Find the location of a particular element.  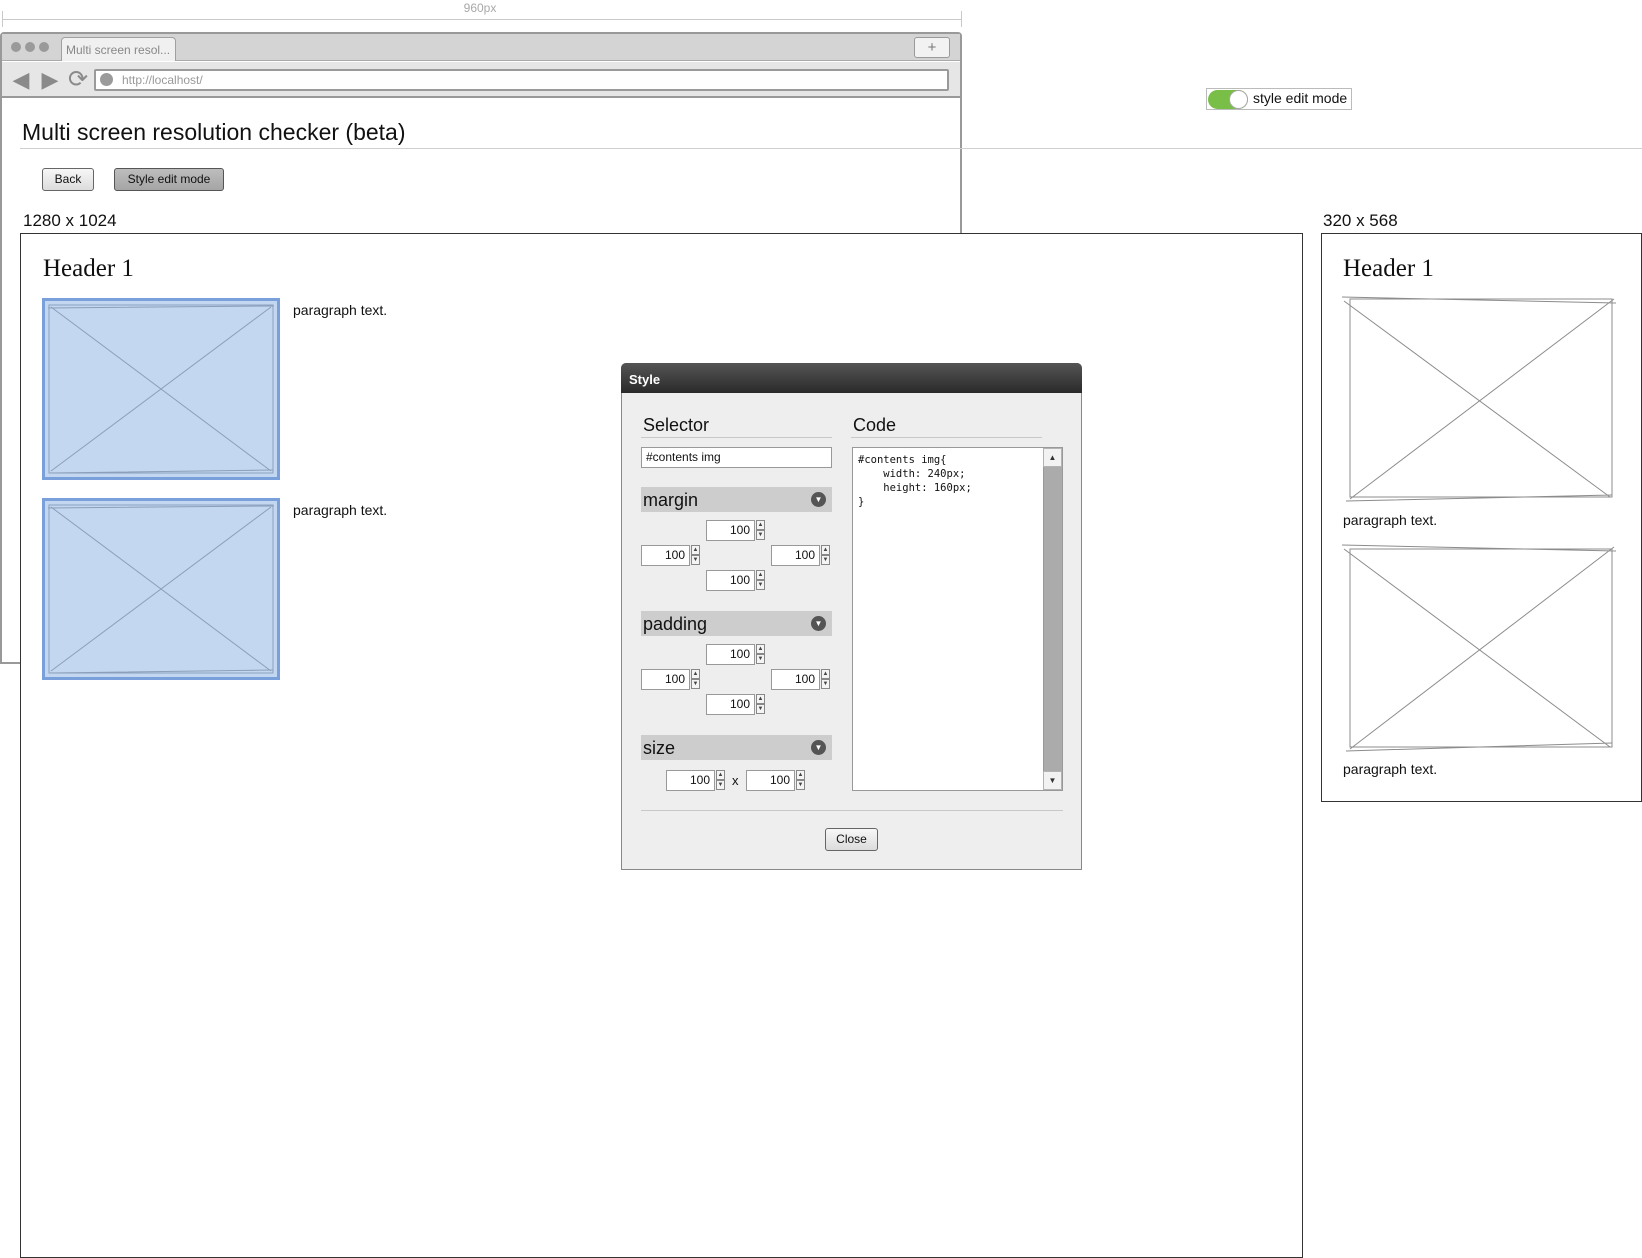

forward-arrow-icon: ▶ is located at coordinates (50, 80).